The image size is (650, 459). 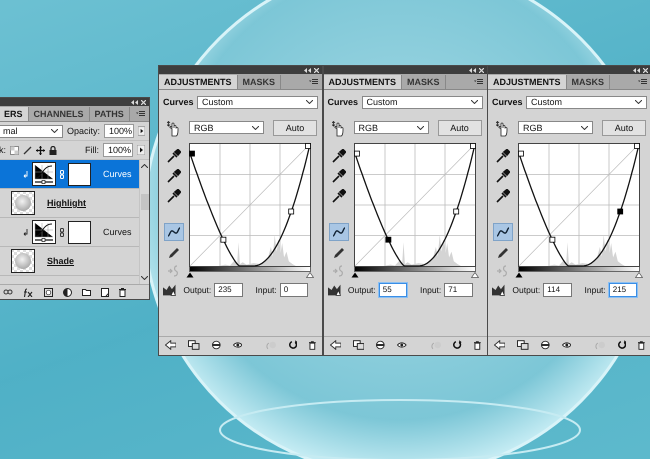 What do you see at coordinates (392, 290) in the screenshot?
I see `output-field: 55` at bounding box center [392, 290].